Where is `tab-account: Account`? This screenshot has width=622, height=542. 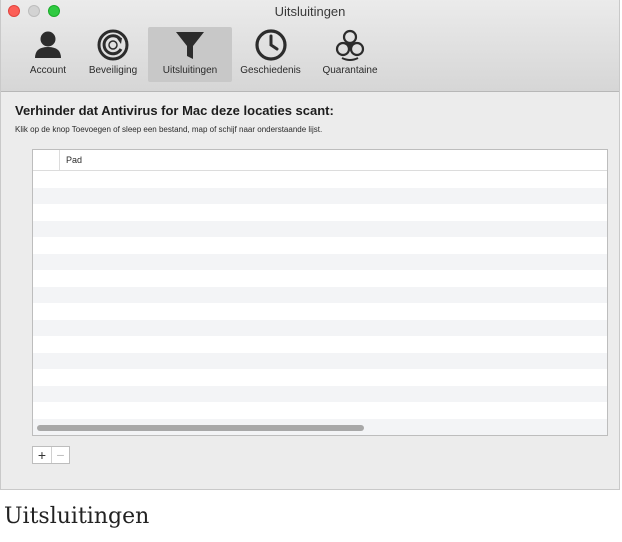 tab-account: Account is located at coordinates (48, 54).